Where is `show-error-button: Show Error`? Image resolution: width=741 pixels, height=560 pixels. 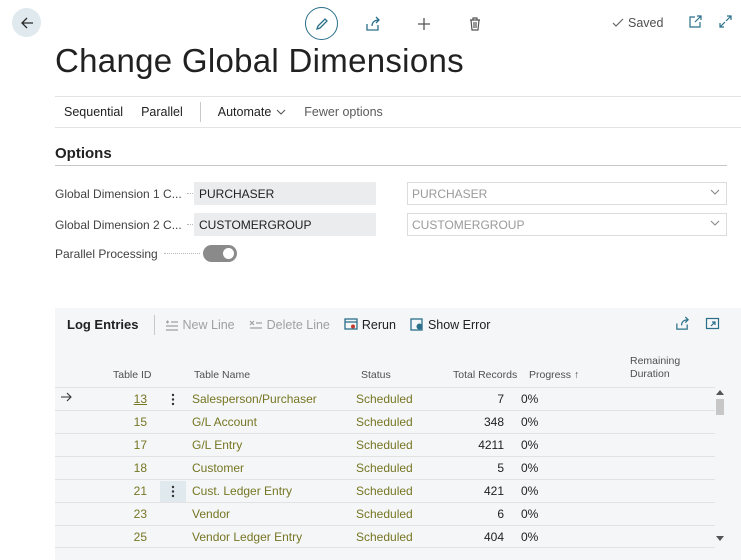 show-error-button: Show Error is located at coordinates (450, 324).